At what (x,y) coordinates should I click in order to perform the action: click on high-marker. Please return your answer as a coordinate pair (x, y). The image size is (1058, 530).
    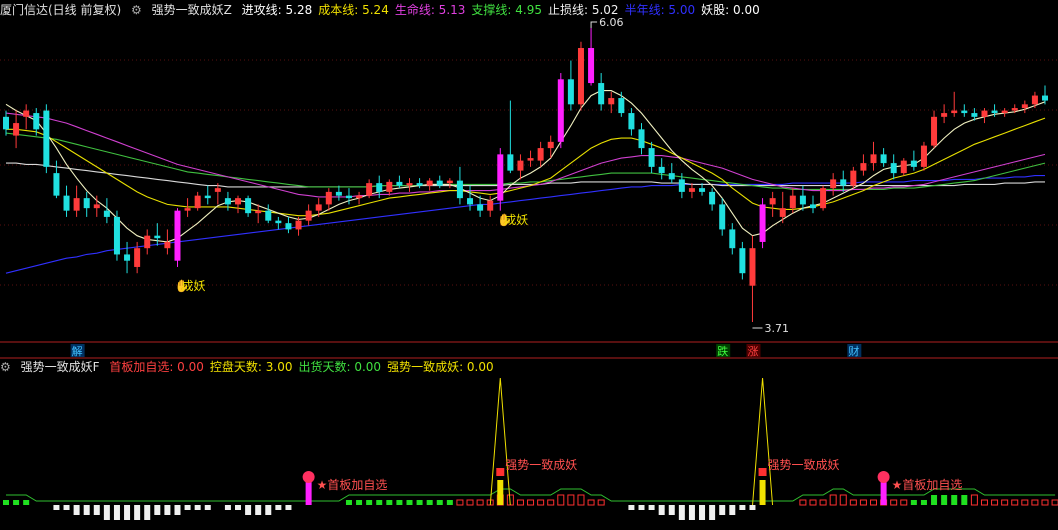
    Looking at the image, I should click on (594, 24).